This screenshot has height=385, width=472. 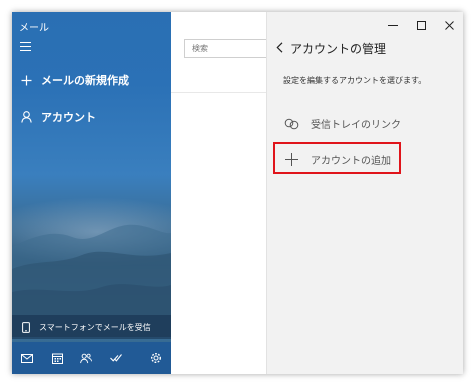 What do you see at coordinates (85, 80) in the screenshot?
I see `new-mail-label: メールの新規作成` at bounding box center [85, 80].